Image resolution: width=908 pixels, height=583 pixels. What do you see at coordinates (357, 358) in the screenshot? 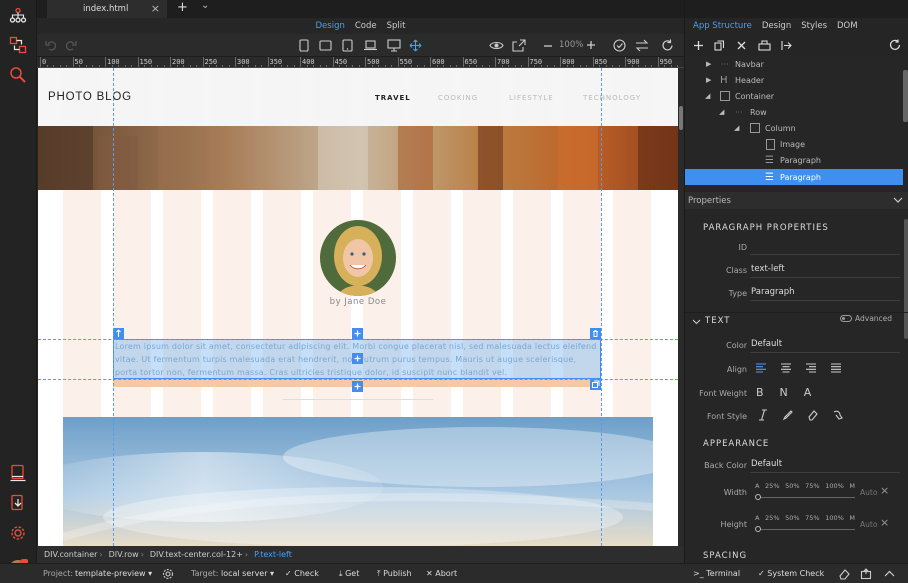
I see `add-inside-icon` at bounding box center [357, 358].